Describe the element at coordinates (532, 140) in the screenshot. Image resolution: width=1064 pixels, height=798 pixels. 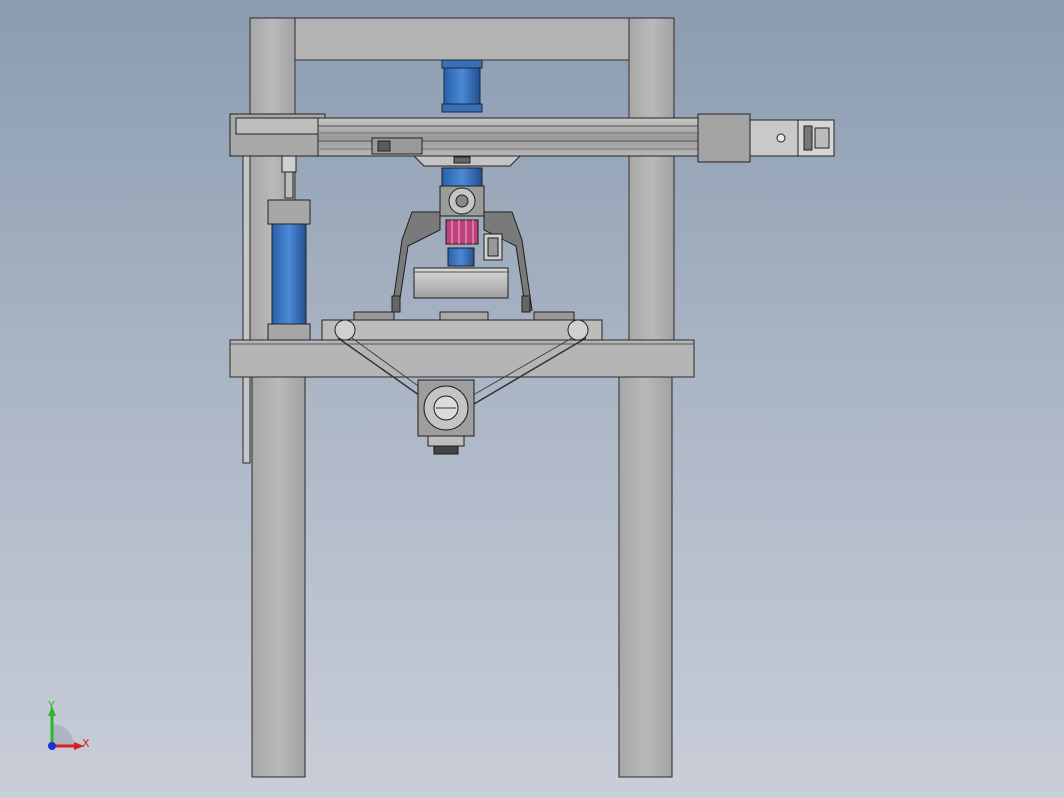
I see `linear-module` at that location.